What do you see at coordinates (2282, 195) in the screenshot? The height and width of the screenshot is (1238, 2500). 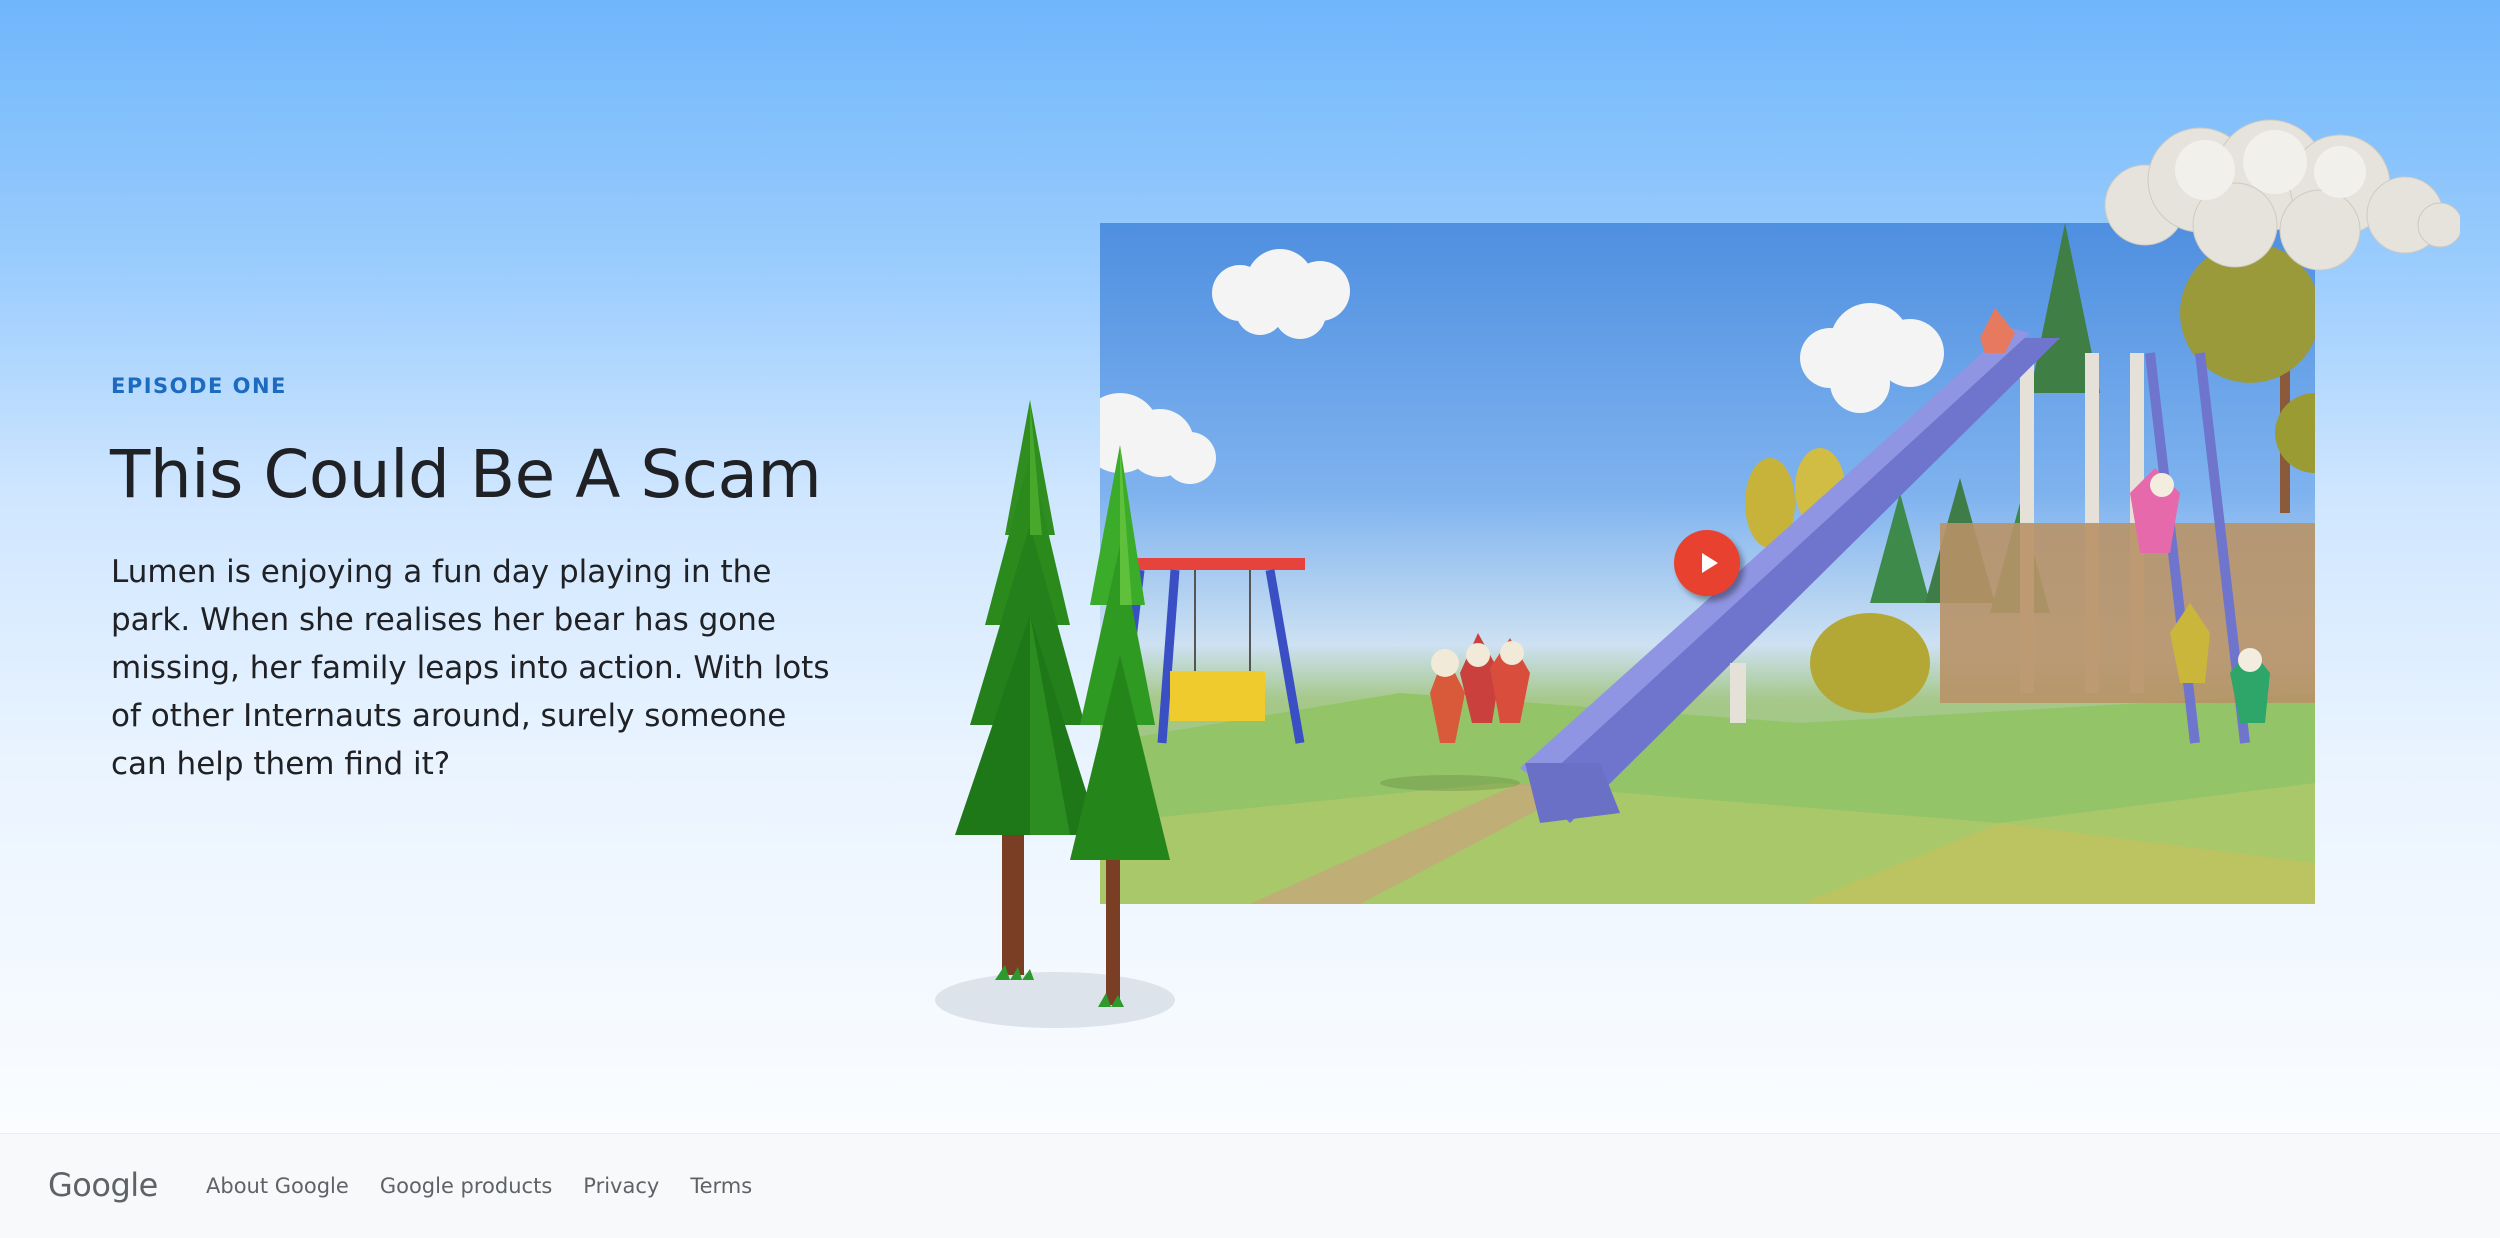 I see `cloud-decoration` at bounding box center [2282, 195].